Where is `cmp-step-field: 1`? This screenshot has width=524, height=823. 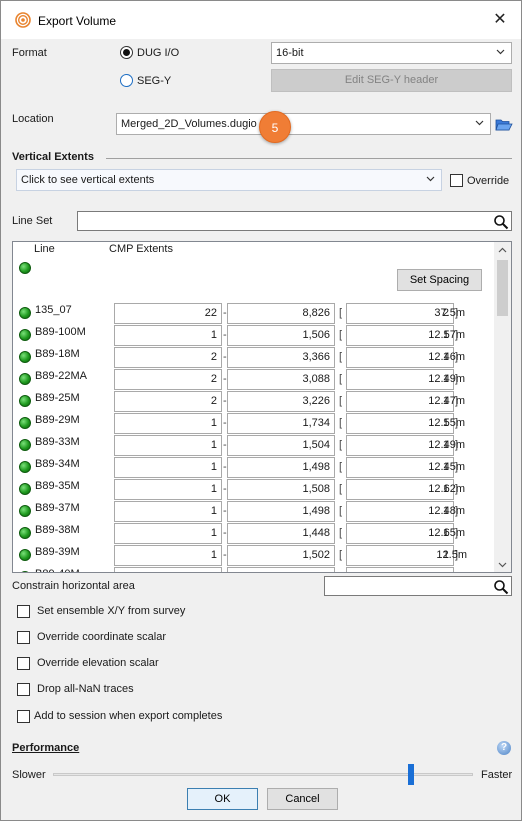 cmp-step-field: 1 is located at coordinates (400, 569).